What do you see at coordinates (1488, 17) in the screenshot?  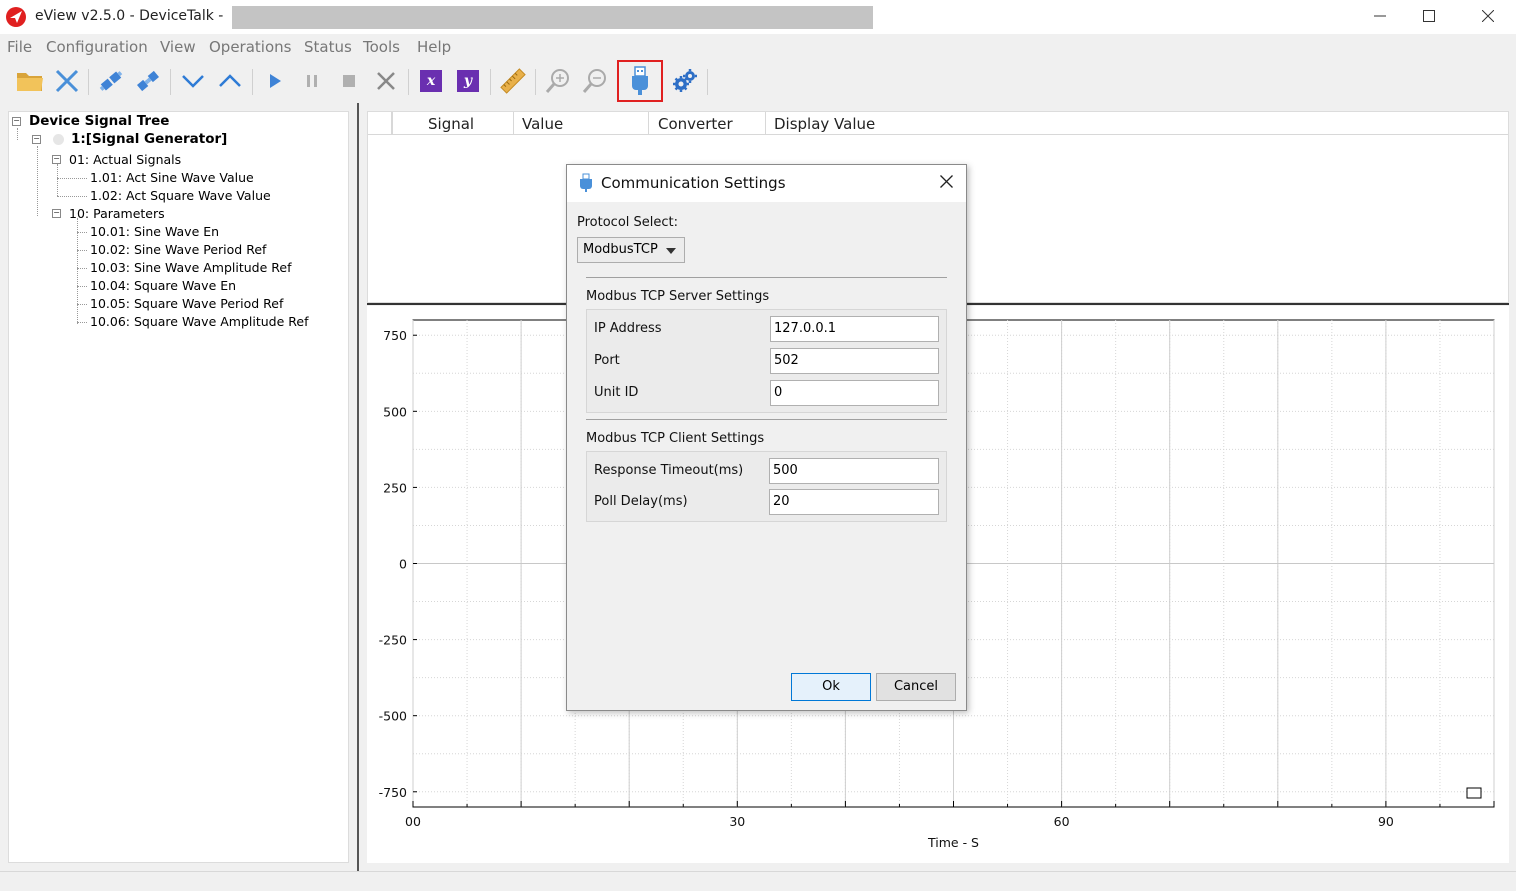 I see `close-window-icon` at bounding box center [1488, 17].